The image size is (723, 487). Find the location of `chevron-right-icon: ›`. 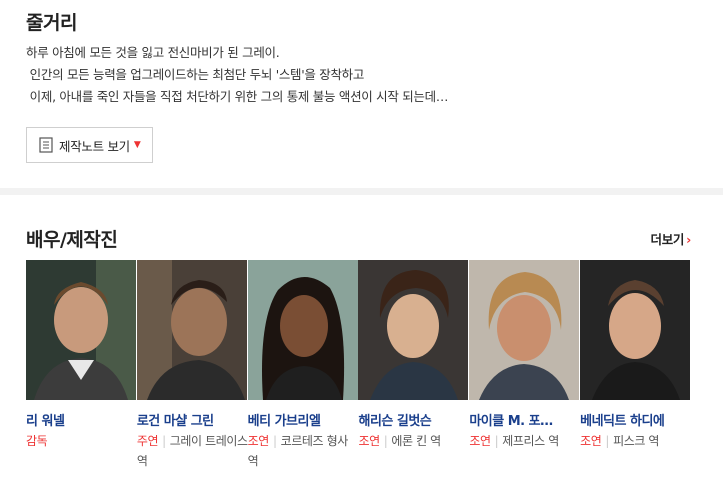

chevron-right-icon: › is located at coordinates (688, 239).